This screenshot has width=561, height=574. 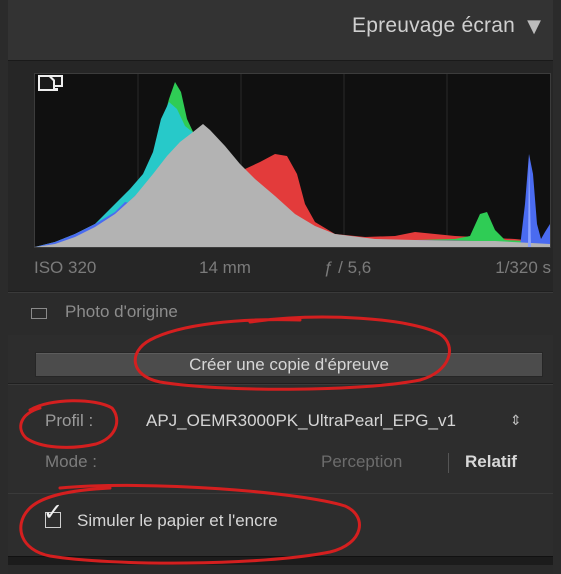 What do you see at coordinates (46, 83) in the screenshot?
I see `page-icon` at bounding box center [46, 83].